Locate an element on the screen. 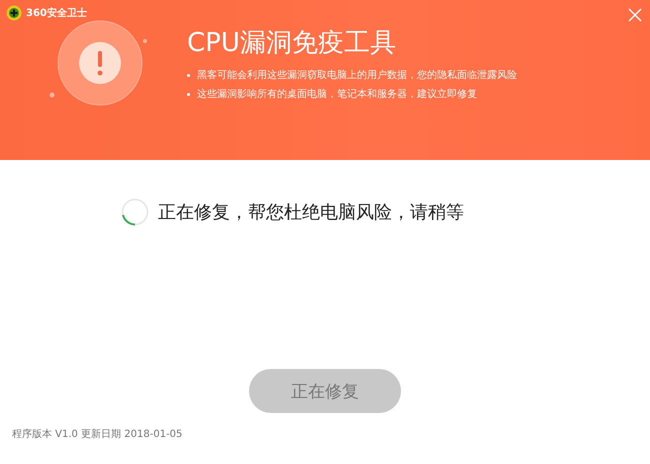 The height and width of the screenshot is (464, 650). window-title: 360安全卫士 is located at coordinates (57, 13).